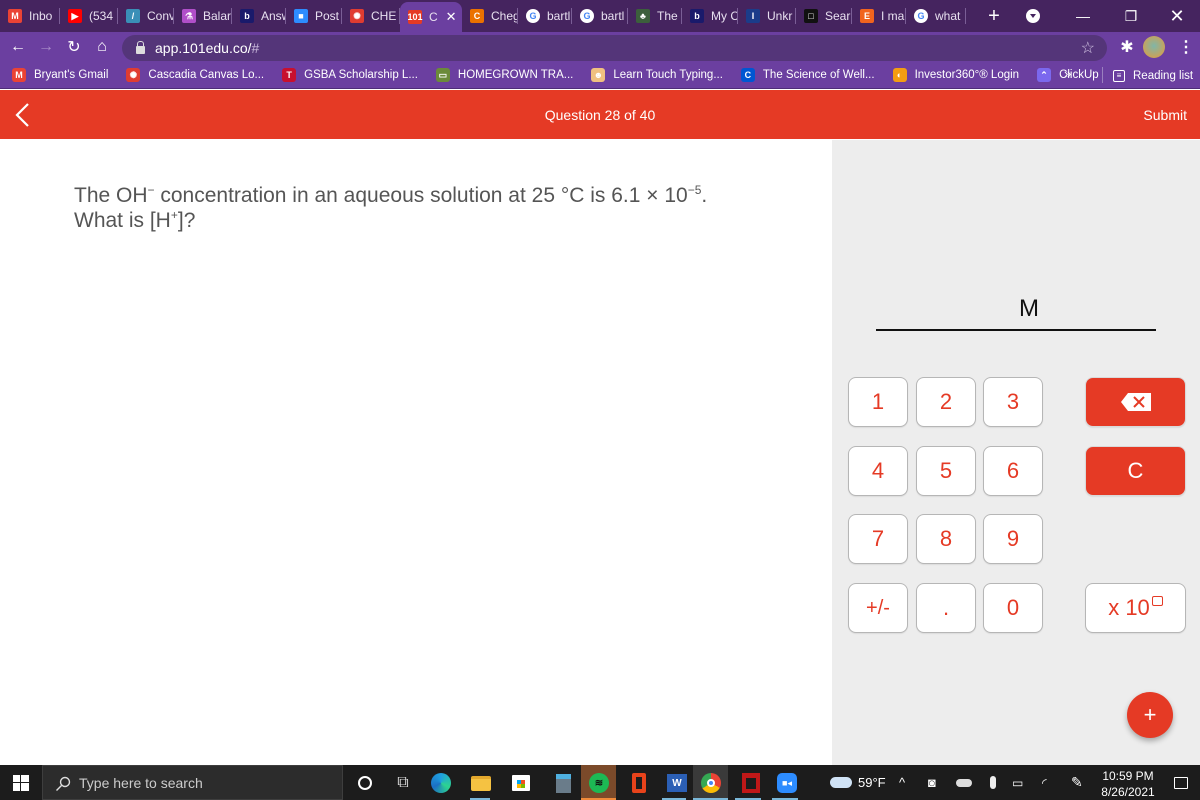 This screenshot has width=1200, height=800. I want to click on cortana-icon, so click(365, 783).